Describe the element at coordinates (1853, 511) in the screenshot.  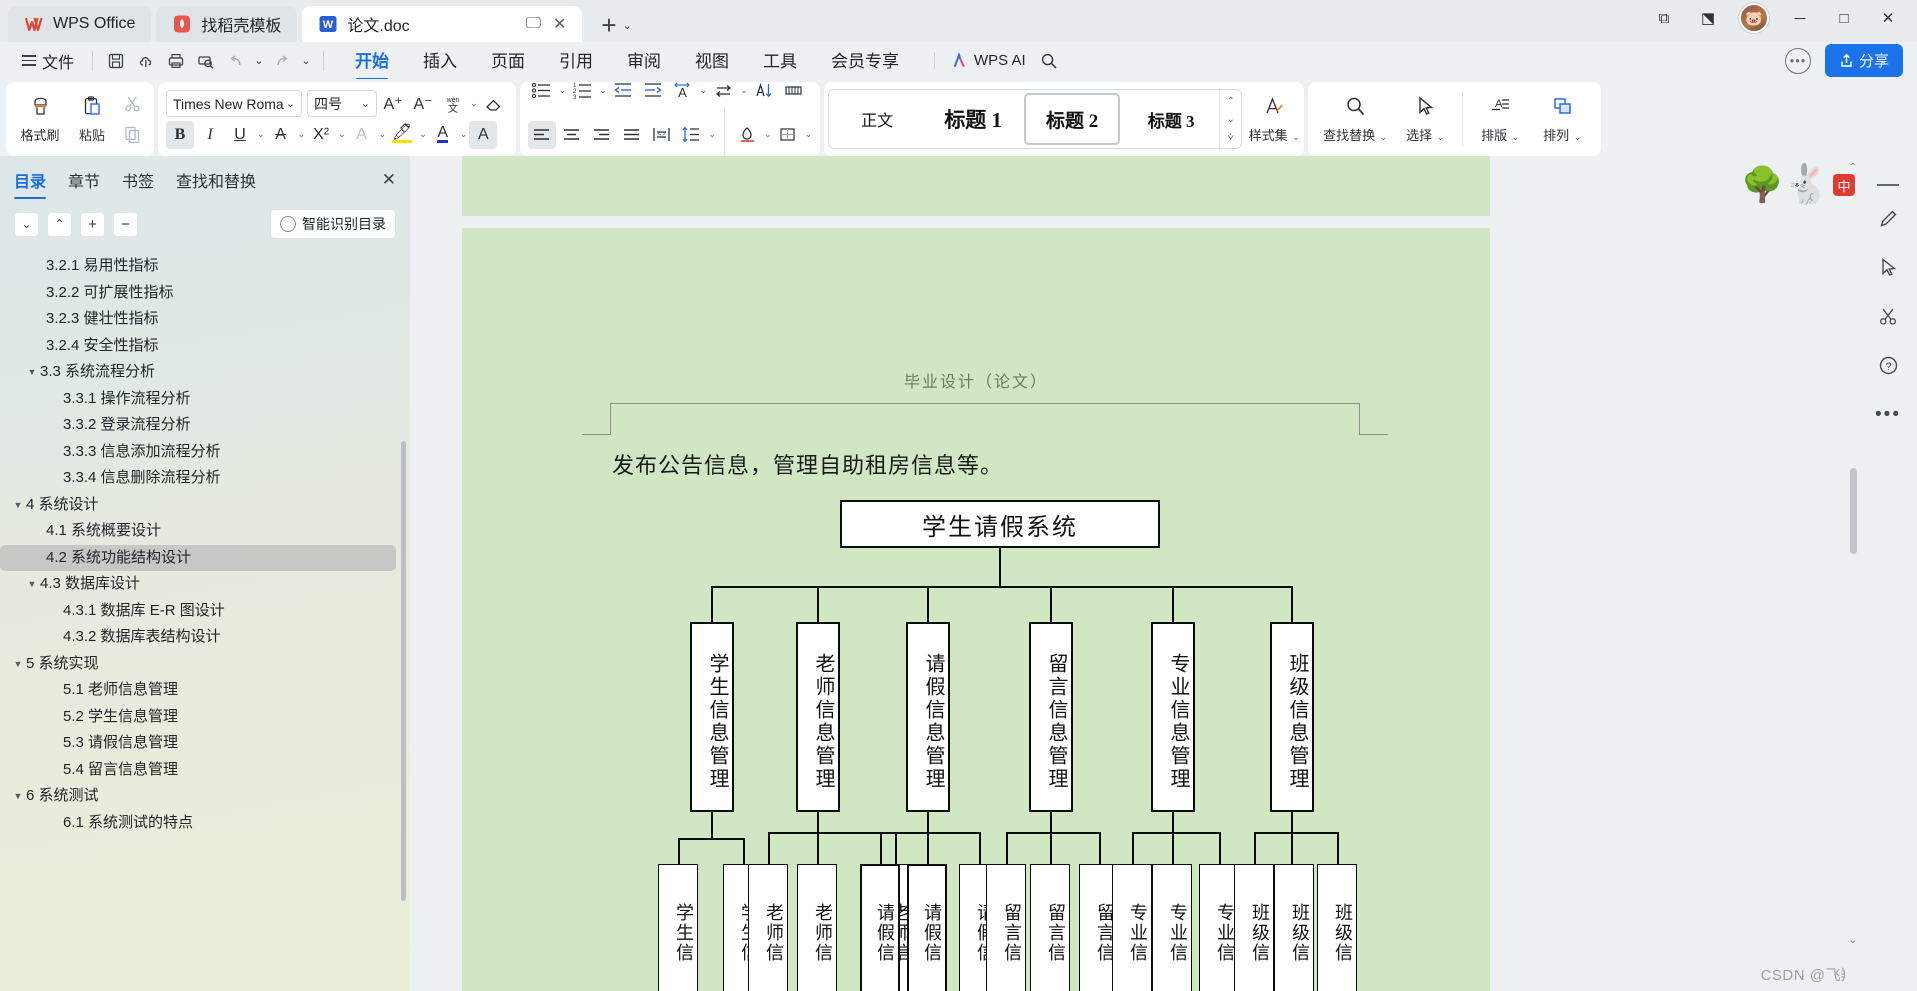
I see `vertical-scrollbar-thumb` at that location.